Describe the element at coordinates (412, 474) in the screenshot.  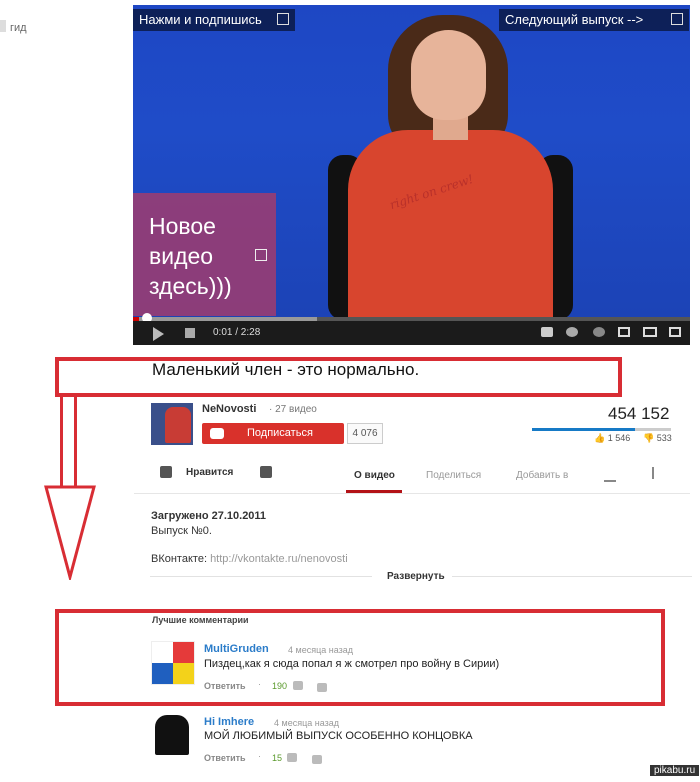
I see `action-bar: Нравится О видео Поделиться Добавить в` at that location.